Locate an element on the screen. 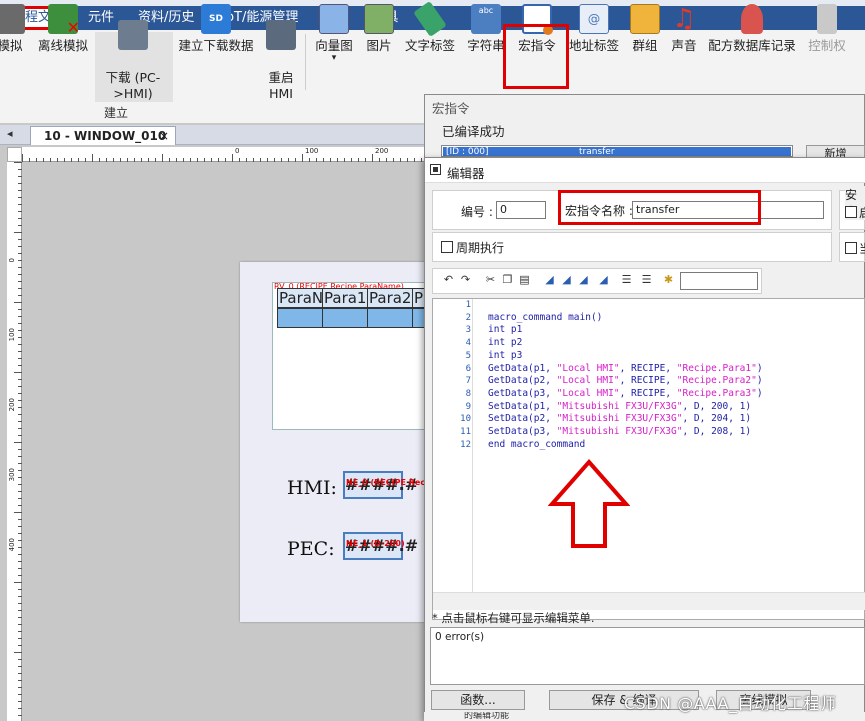 The image size is (865, 721). cut-icon: ✂ is located at coordinates (490, 279).